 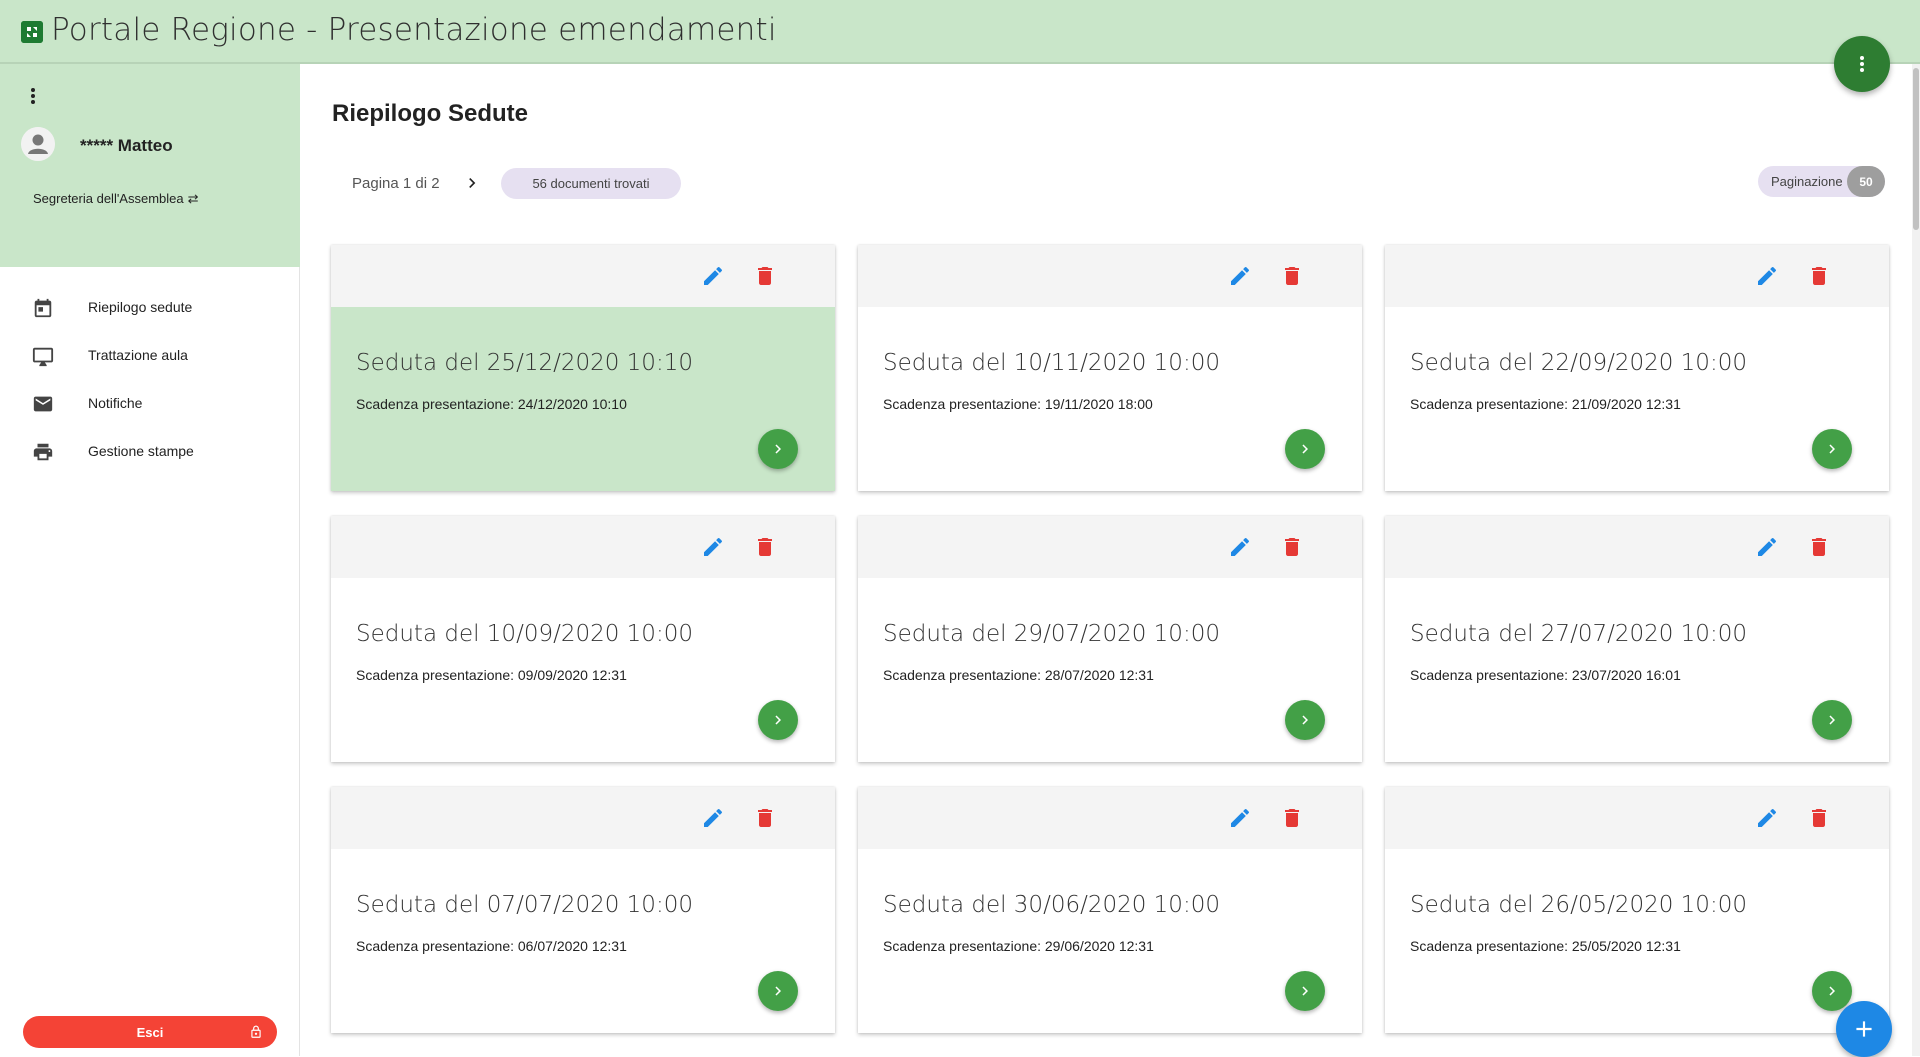 What do you see at coordinates (126, 145) in the screenshot?
I see `user-name: ***** Matteo` at bounding box center [126, 145].